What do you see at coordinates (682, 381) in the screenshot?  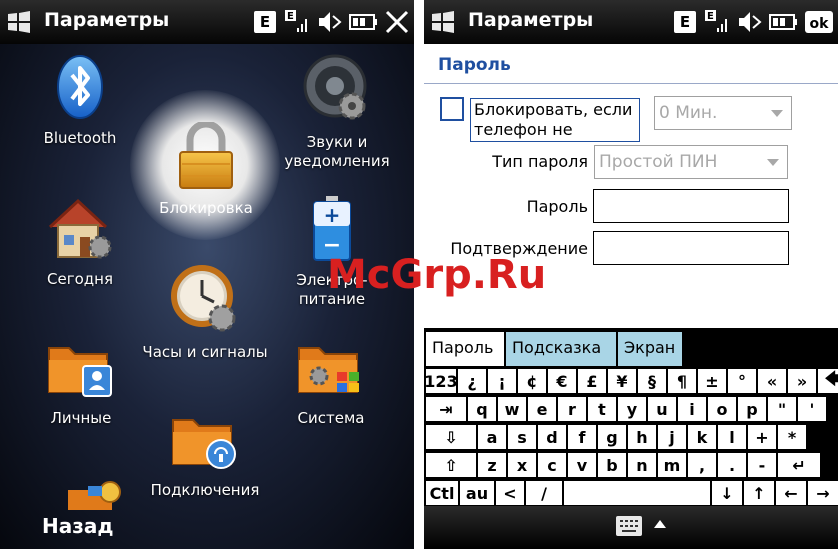 I see `key: ¶` at bounding box center [682, 381].